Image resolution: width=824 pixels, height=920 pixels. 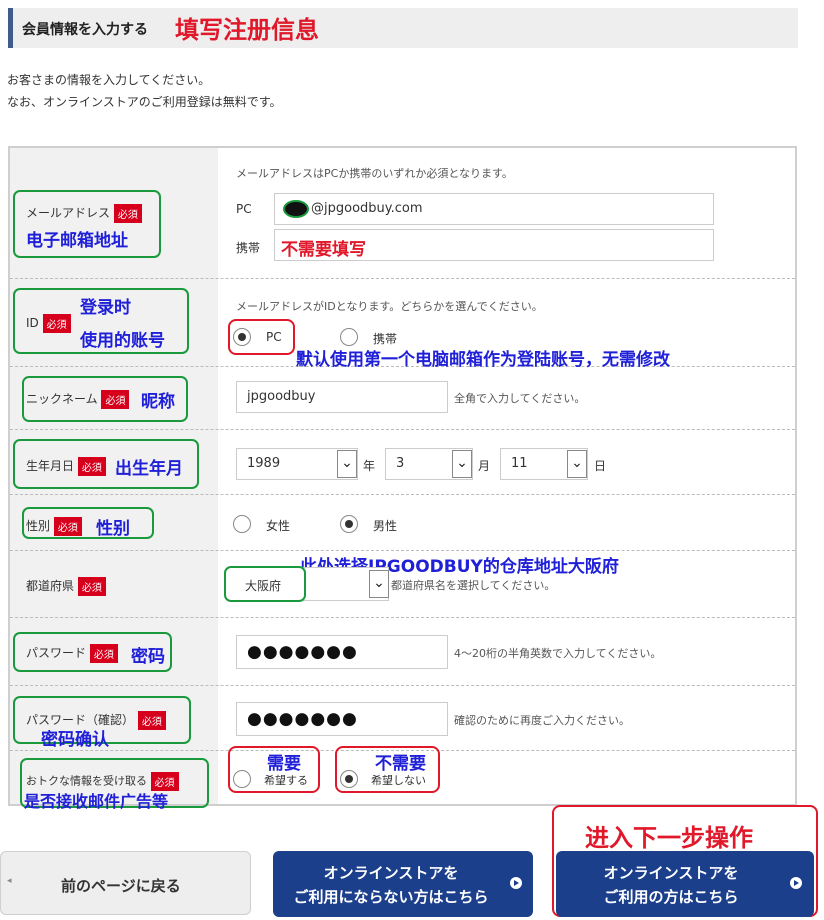 What do you see at coordinates (385, 525) in the screenshot?
I see `gender-male-label: 男性` at bounding box center [385, 525].